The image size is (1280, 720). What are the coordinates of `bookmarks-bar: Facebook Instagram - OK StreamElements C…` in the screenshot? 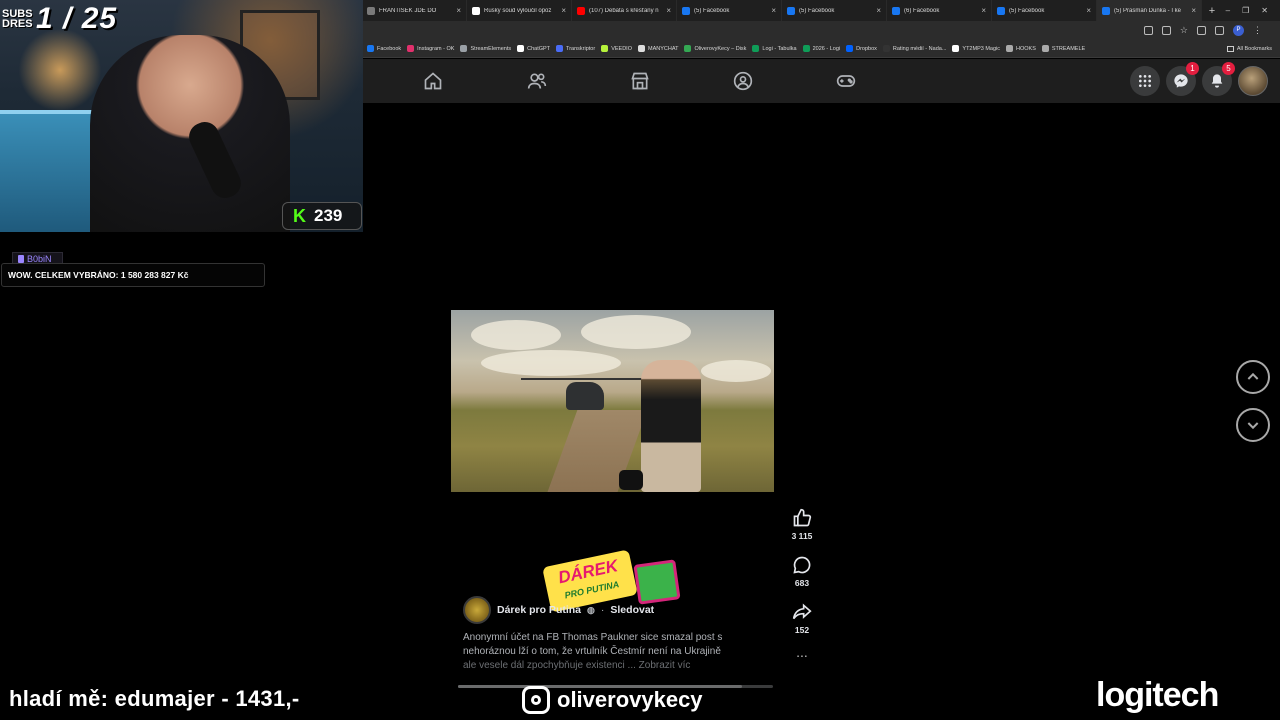 It's located at (821, 49).